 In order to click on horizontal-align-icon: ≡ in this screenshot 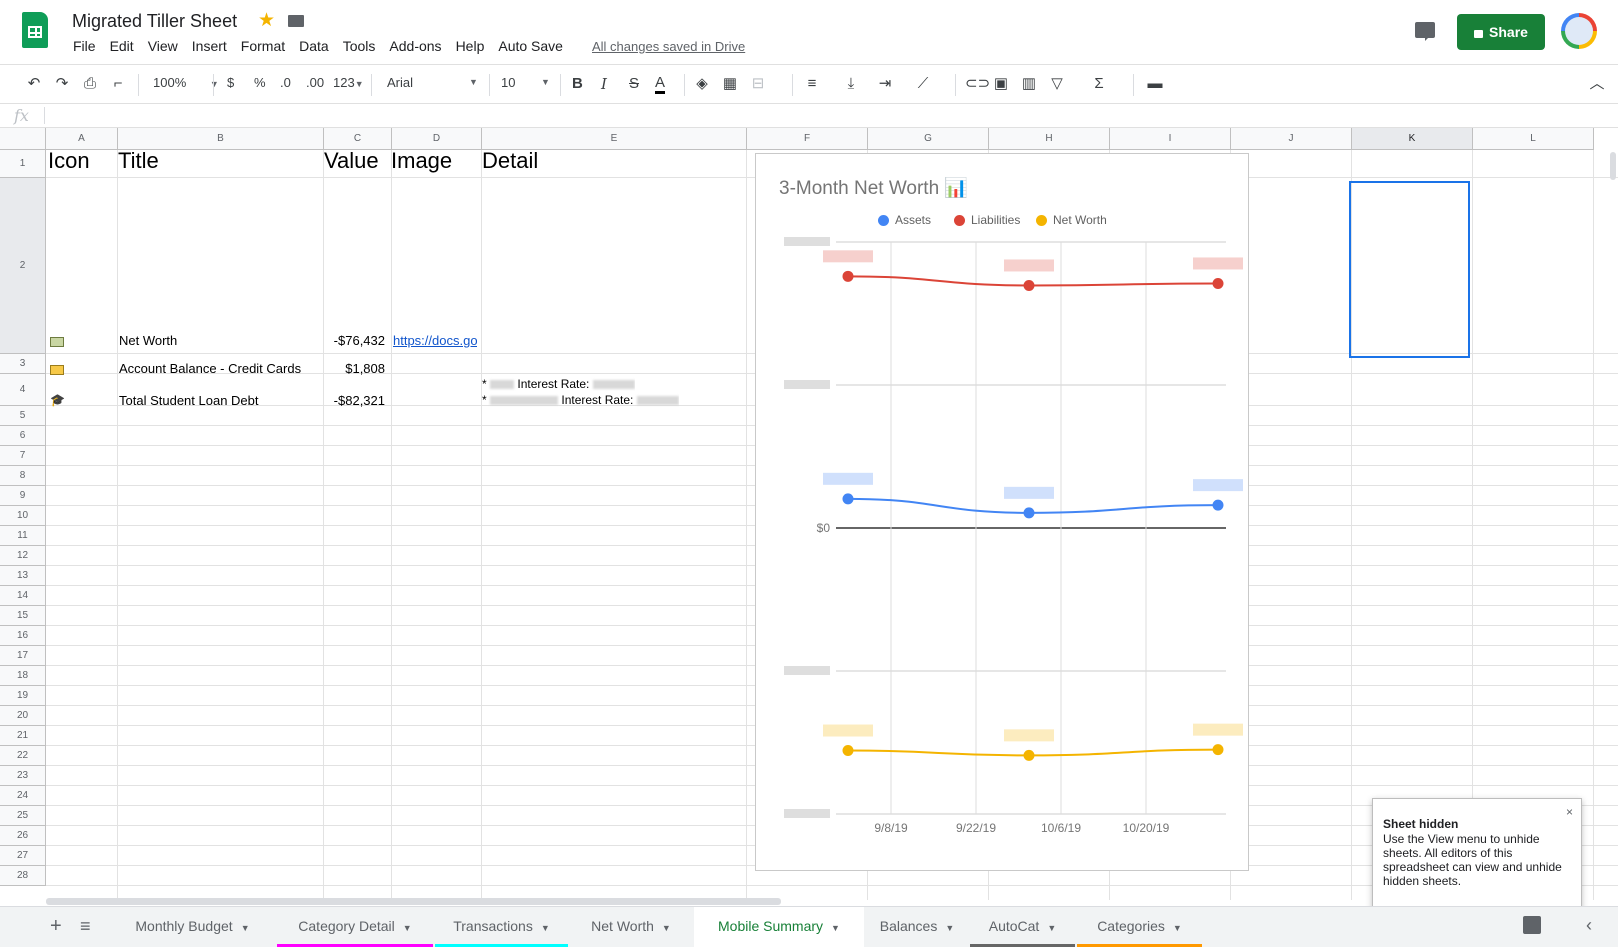, I will do `click(812, 84)`.